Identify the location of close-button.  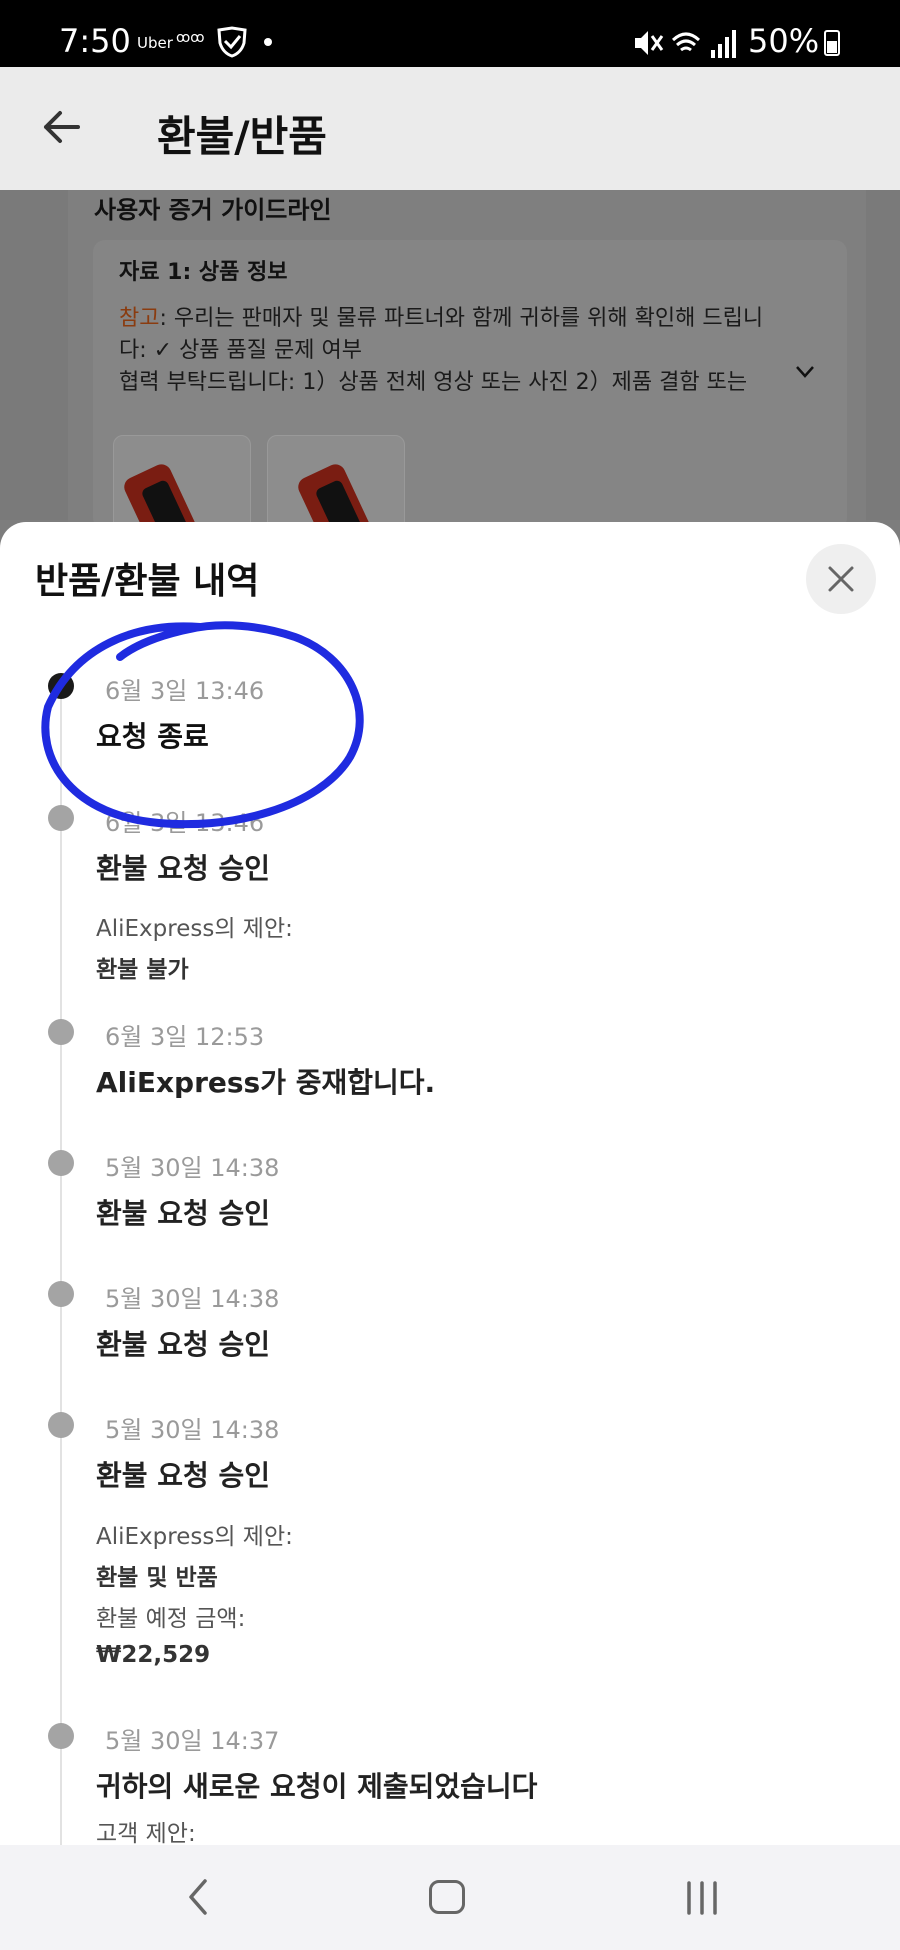
(841, 579).